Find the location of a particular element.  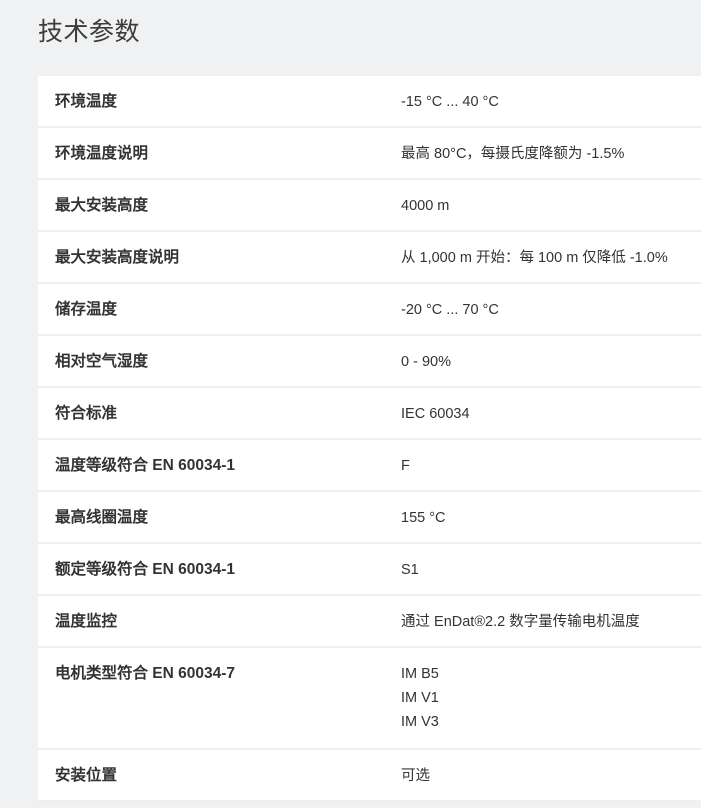

spec-label: 温度等级符合 EN 60034-1 is located at coordinates (145, 465).